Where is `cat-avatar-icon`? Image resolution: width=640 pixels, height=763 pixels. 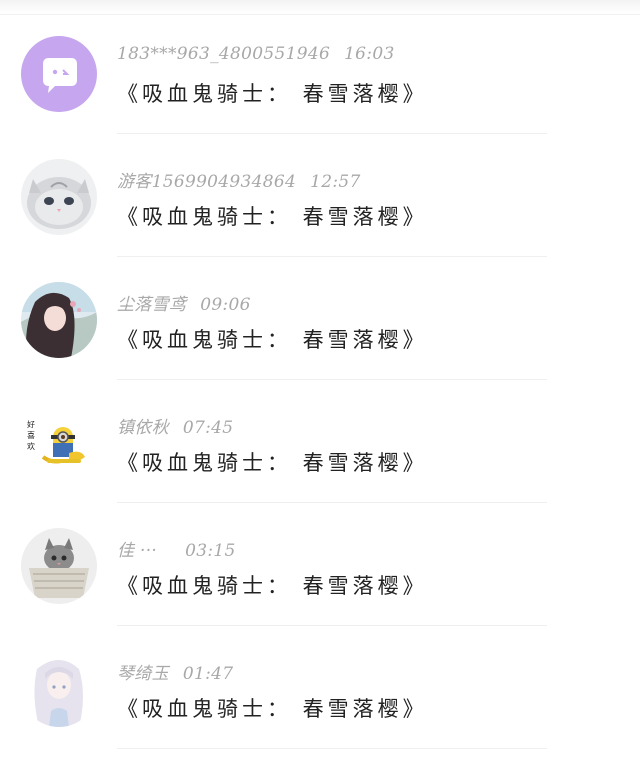
cat-avatar-icon is located at coordinates (59, 197).